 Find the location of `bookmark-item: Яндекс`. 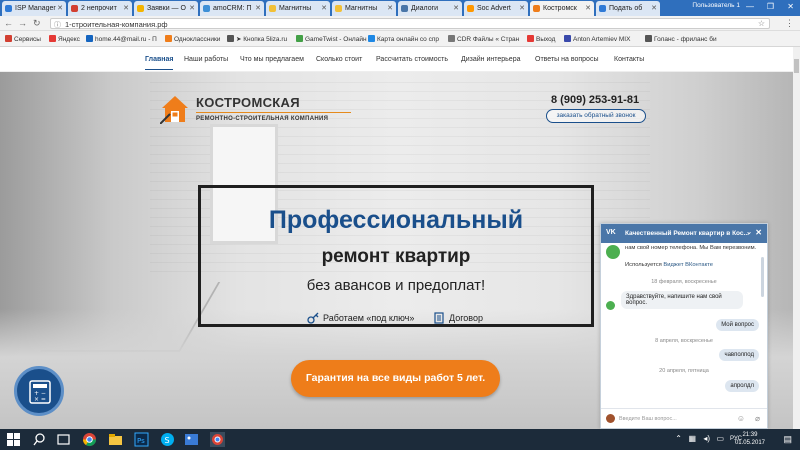

bookmark-item: Яндекс is located at coordinates (64, 39).